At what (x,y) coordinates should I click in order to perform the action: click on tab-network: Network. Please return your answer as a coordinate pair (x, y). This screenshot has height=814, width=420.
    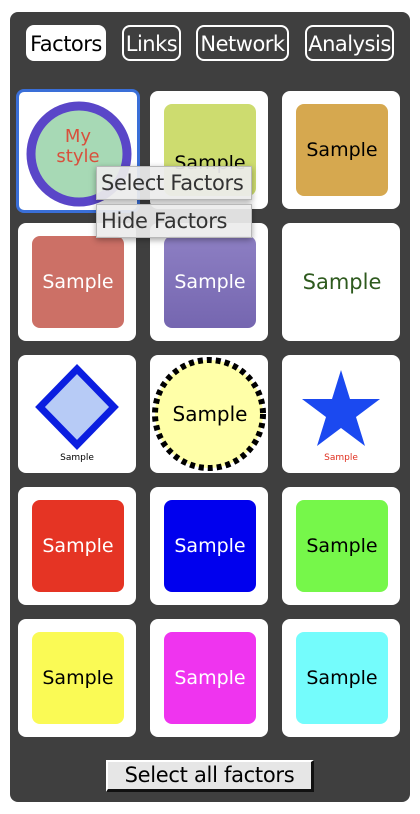
    Looking at the image, I should click on (242, 43).